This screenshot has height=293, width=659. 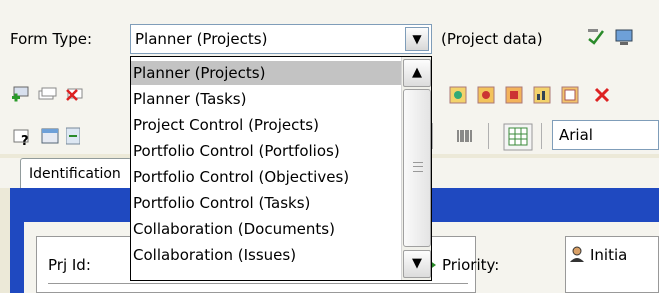 I want to click on form-type-select: Planner (Projects) ▼, so click(x=281, y=39).